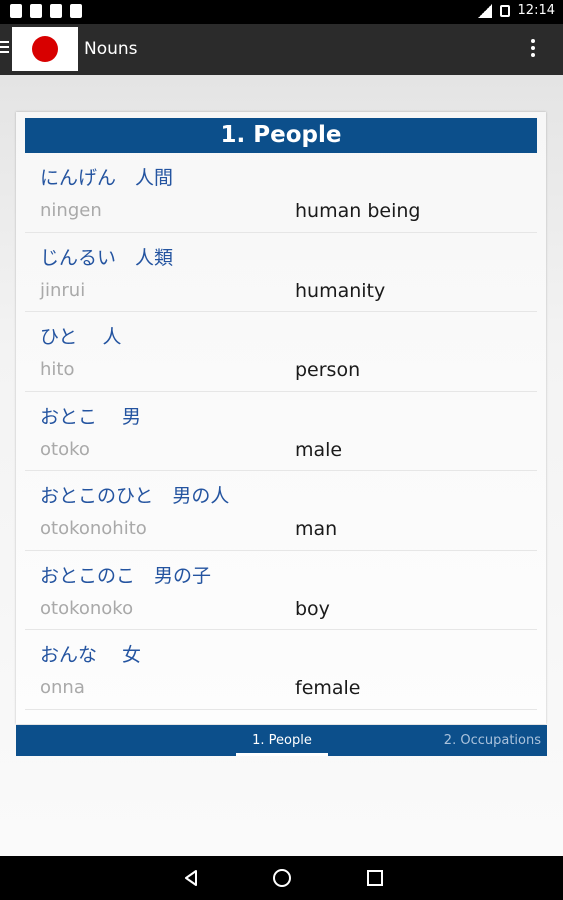  I want to click on english-text: person, so click(328, 370).